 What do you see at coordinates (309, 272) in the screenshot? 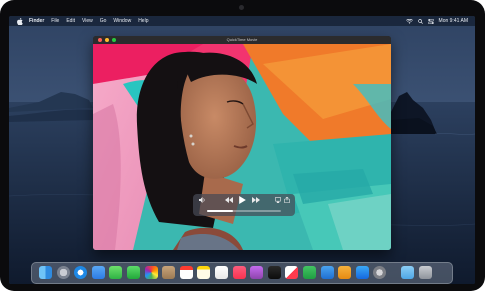
I see `numbers-icon` at bounding box center [309, 272].